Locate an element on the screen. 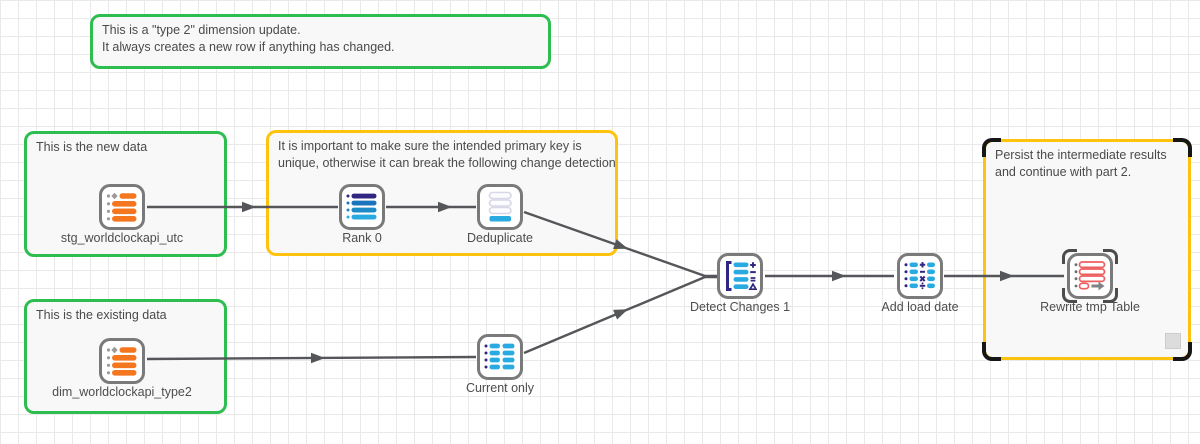 The height and width of the screenshot is (444, 1200). node-label: Rank 0 is located at coordinates (362, 238).